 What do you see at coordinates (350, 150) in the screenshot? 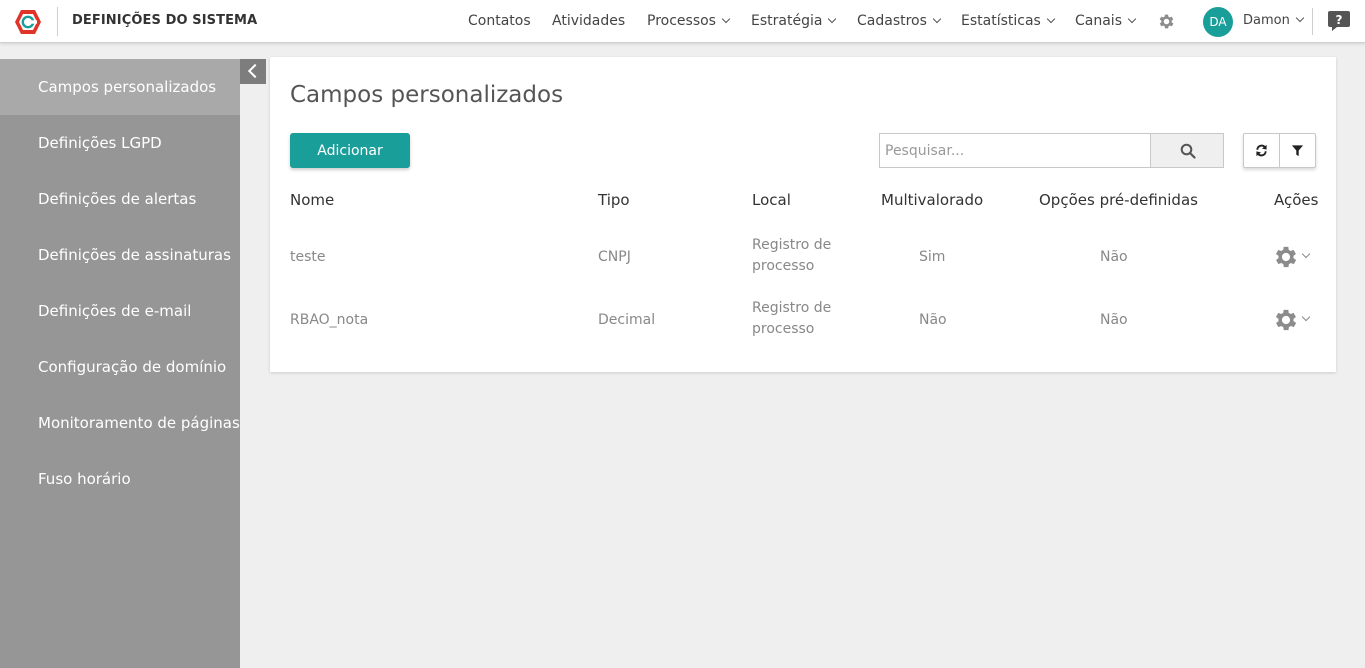
I see `add-button: Adicionar` at bounding box center [350, 150].